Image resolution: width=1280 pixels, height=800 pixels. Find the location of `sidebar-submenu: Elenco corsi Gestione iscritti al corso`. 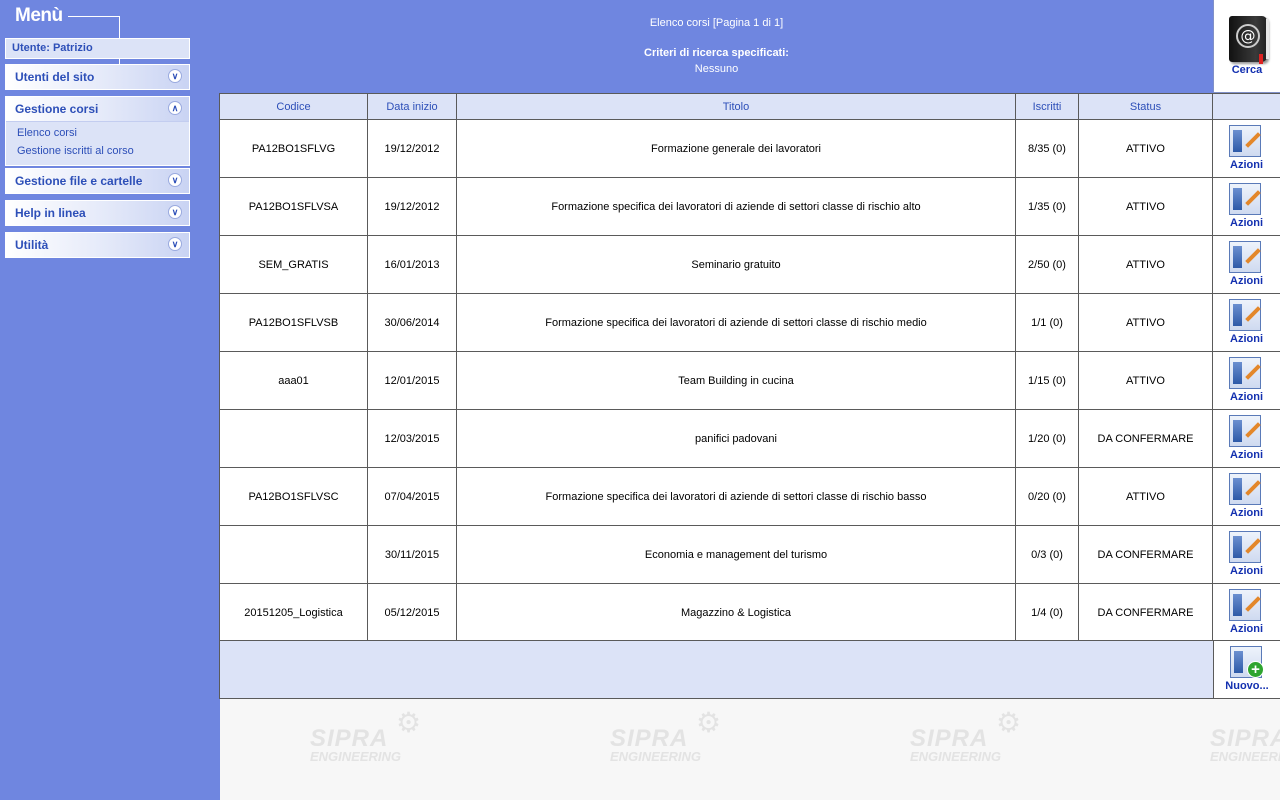

sidebar-submenu: Elenco corsi Gestione iscritti al corso is located at coordinates (97, 143).